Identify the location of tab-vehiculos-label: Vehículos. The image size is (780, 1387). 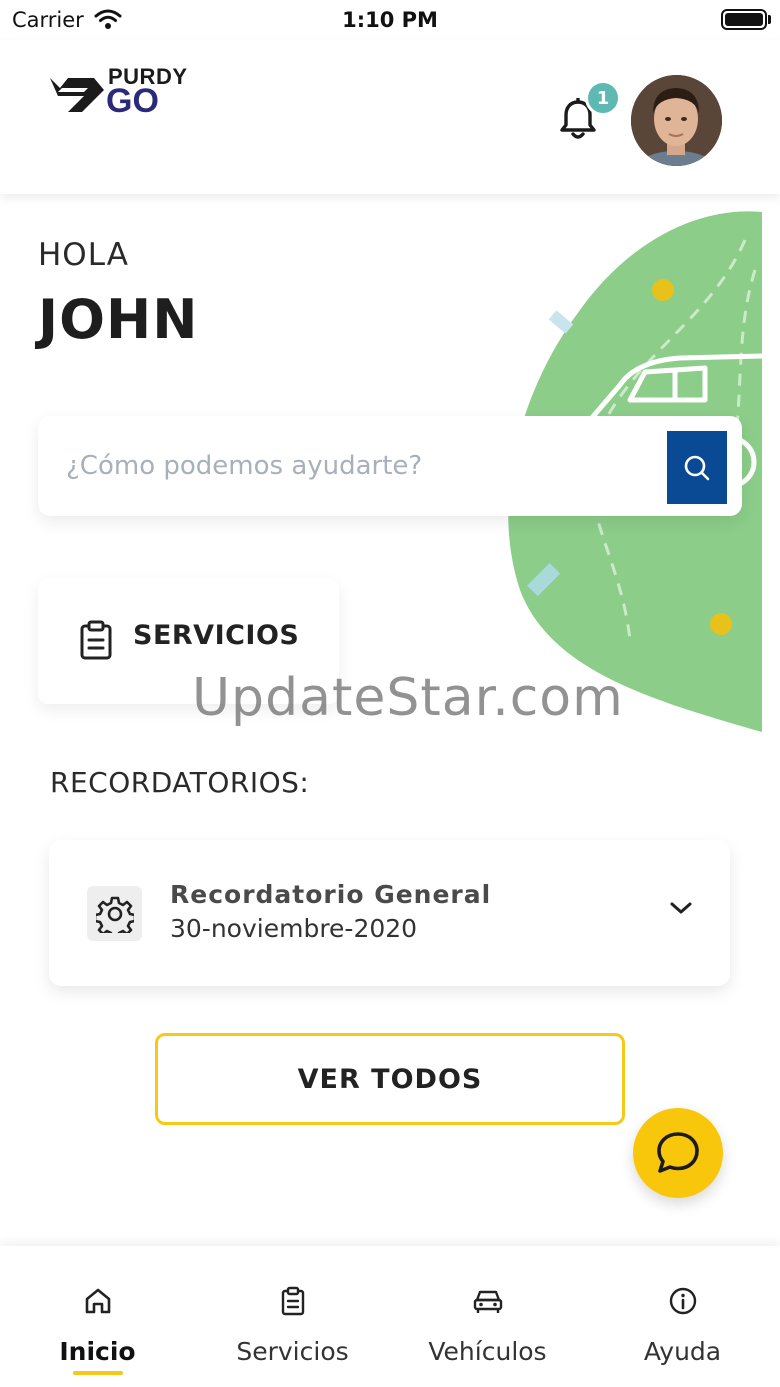
(487, 1351).